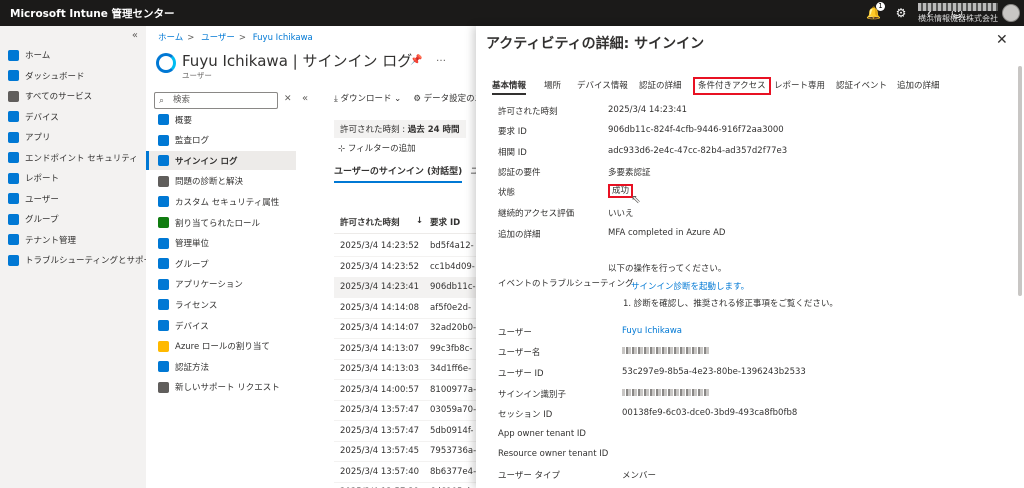 This screenshot has width=1024, height=488. What do you see at coordinates (380, 369) in the screenshot?
I see `row-time: 2025/3/4 14:13:03` at bounding box center [380, 369].